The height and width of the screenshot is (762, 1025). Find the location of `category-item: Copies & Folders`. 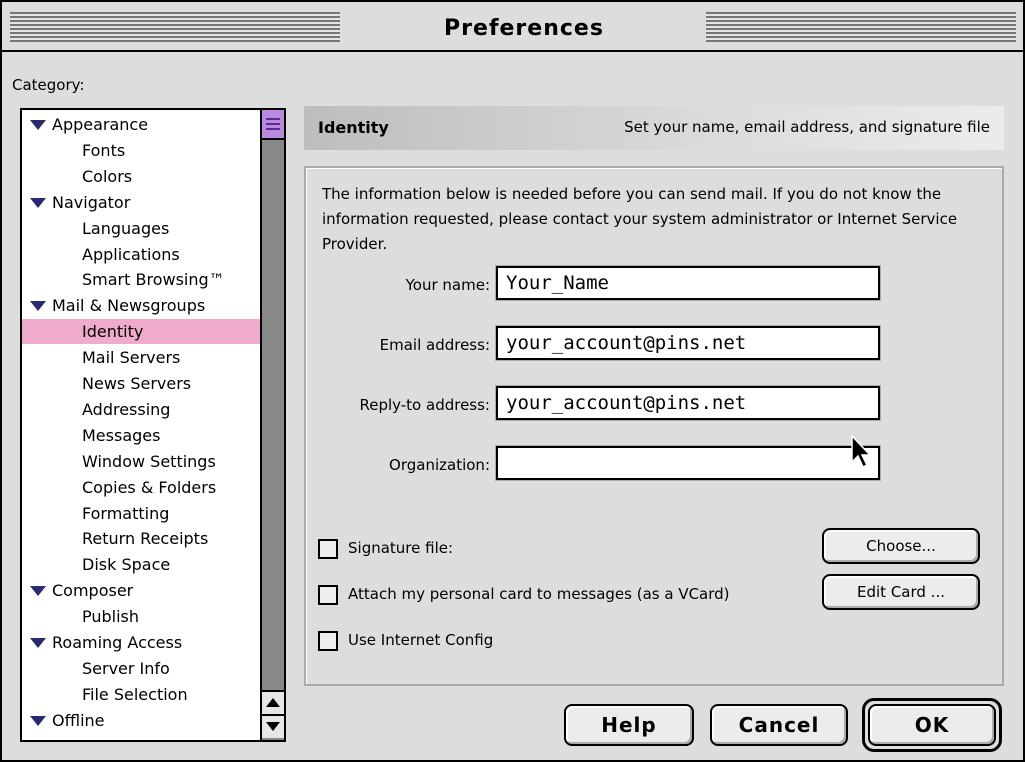

category-item: Copies & Folders is located at coordinates (141, 487).